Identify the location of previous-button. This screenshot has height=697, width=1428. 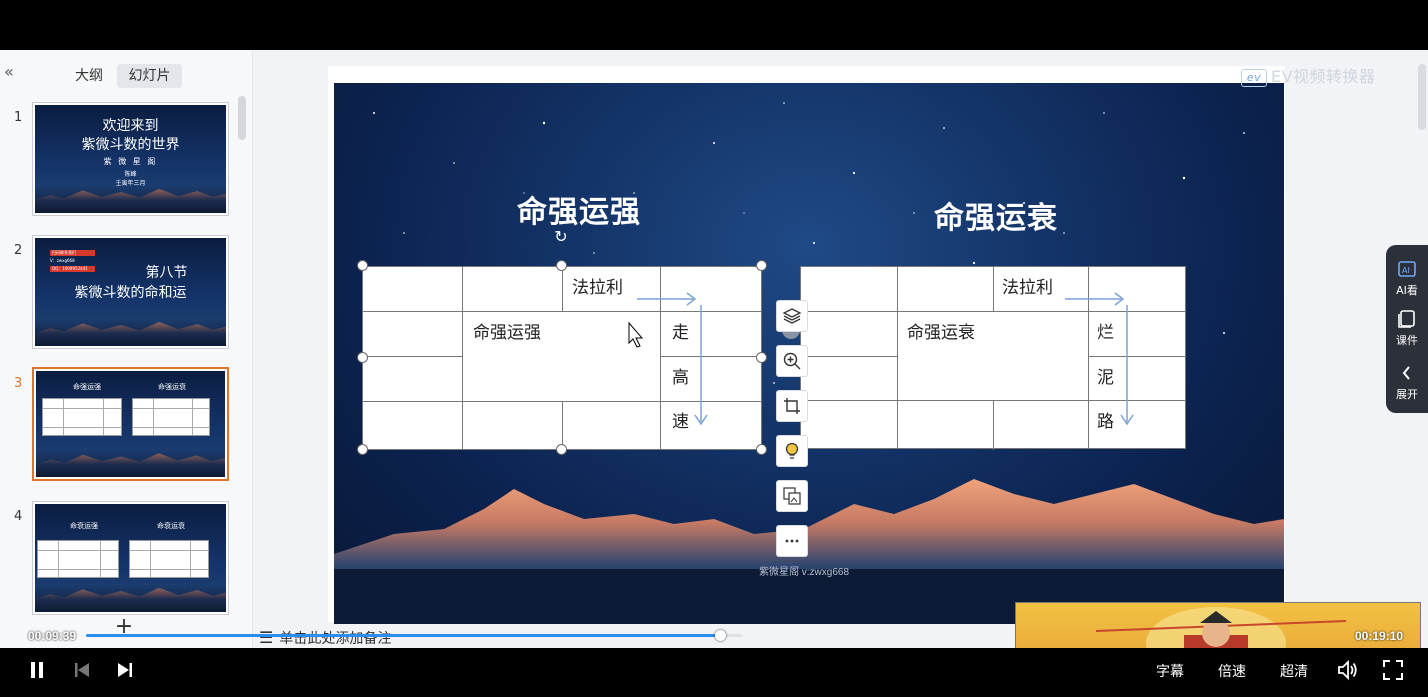
(82, 672).